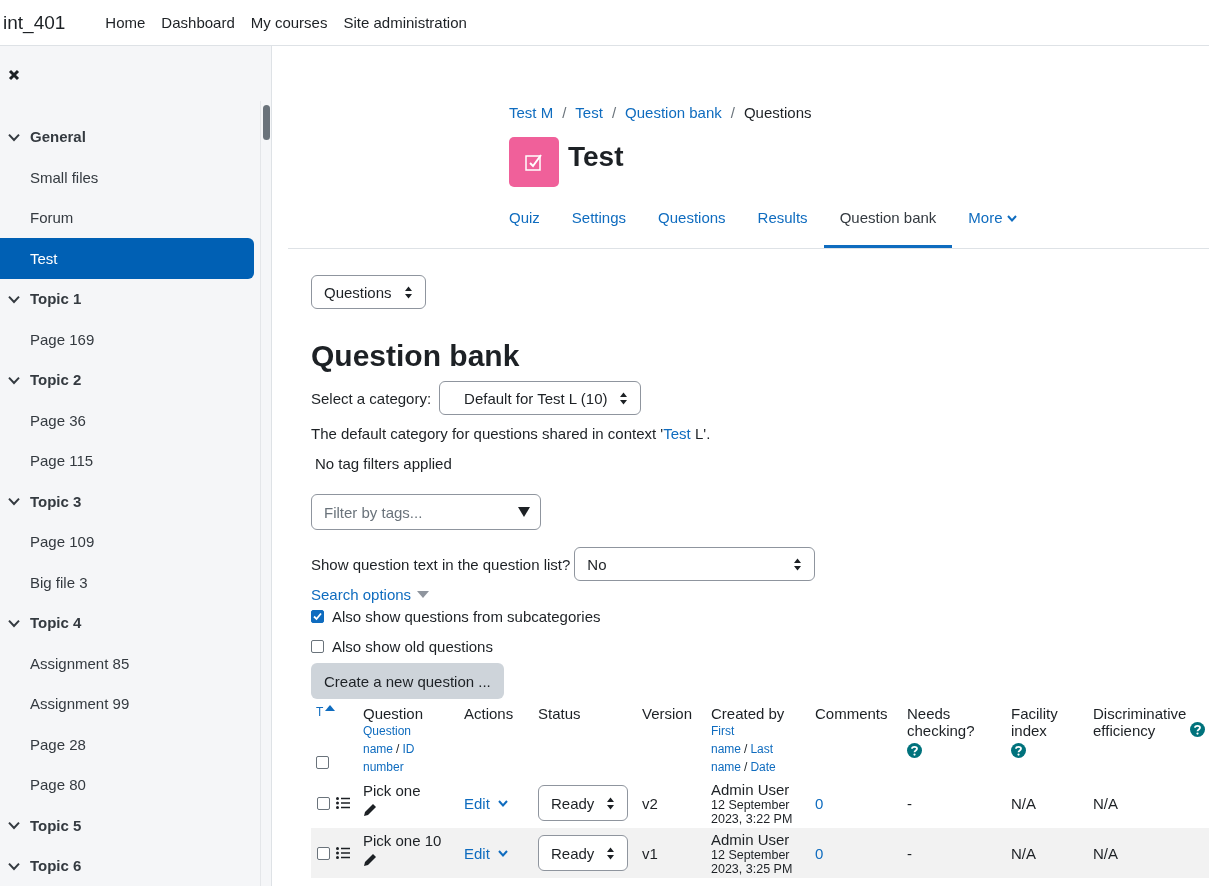 The height and width of the screenshot is (886, 1209). I want to click on drawer-item: Forum, so click(127, 217).